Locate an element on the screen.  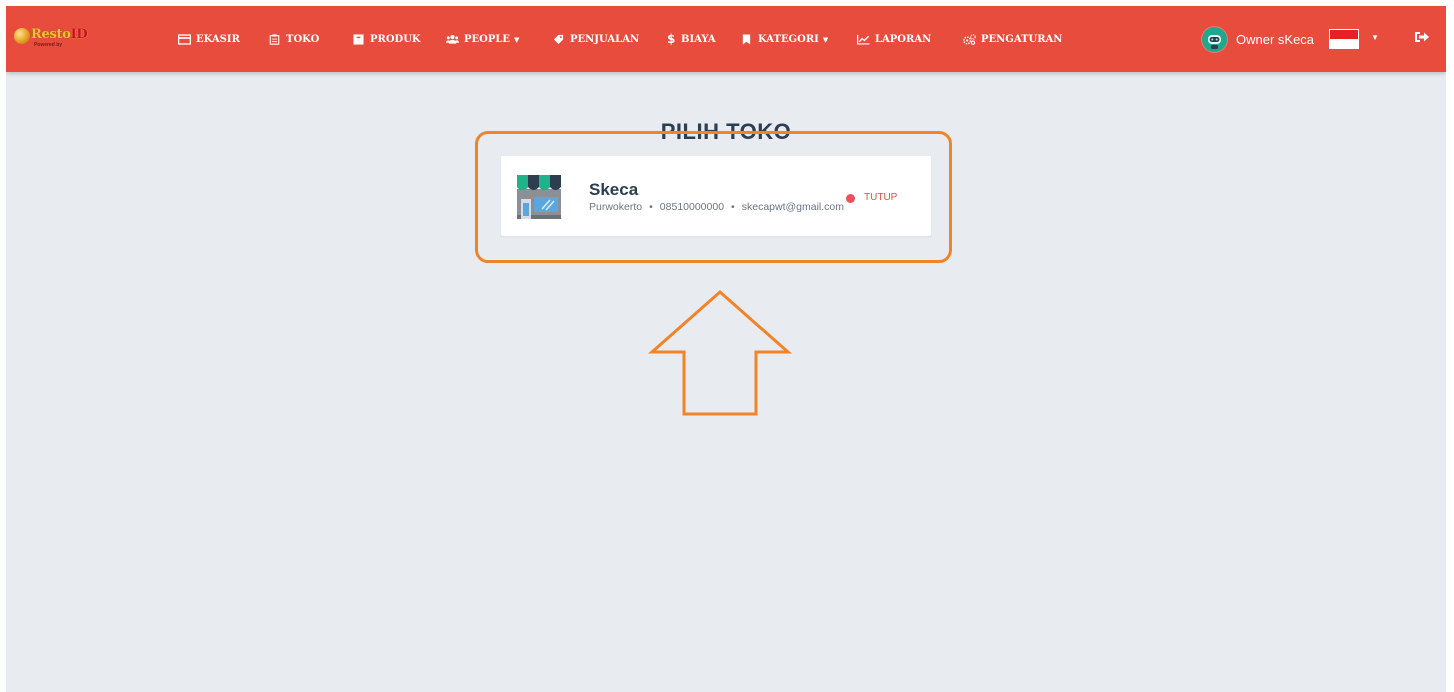
nav-item-penjualan: PENJUALAN is located at coordinates (595, 39).